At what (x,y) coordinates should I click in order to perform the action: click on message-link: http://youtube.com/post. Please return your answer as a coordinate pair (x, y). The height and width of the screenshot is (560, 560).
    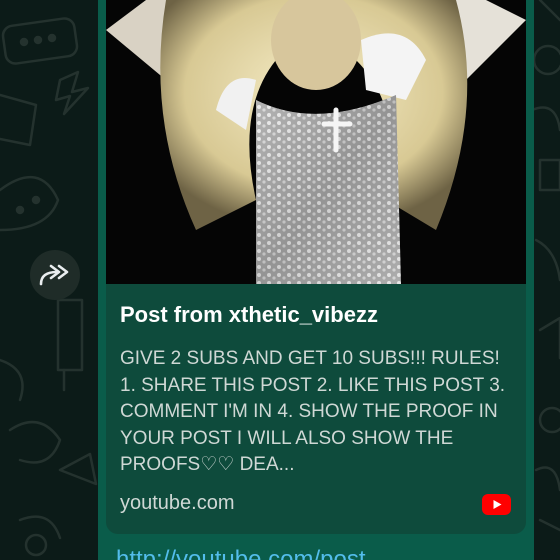
    Looking at the image, I should click on (240, 553).